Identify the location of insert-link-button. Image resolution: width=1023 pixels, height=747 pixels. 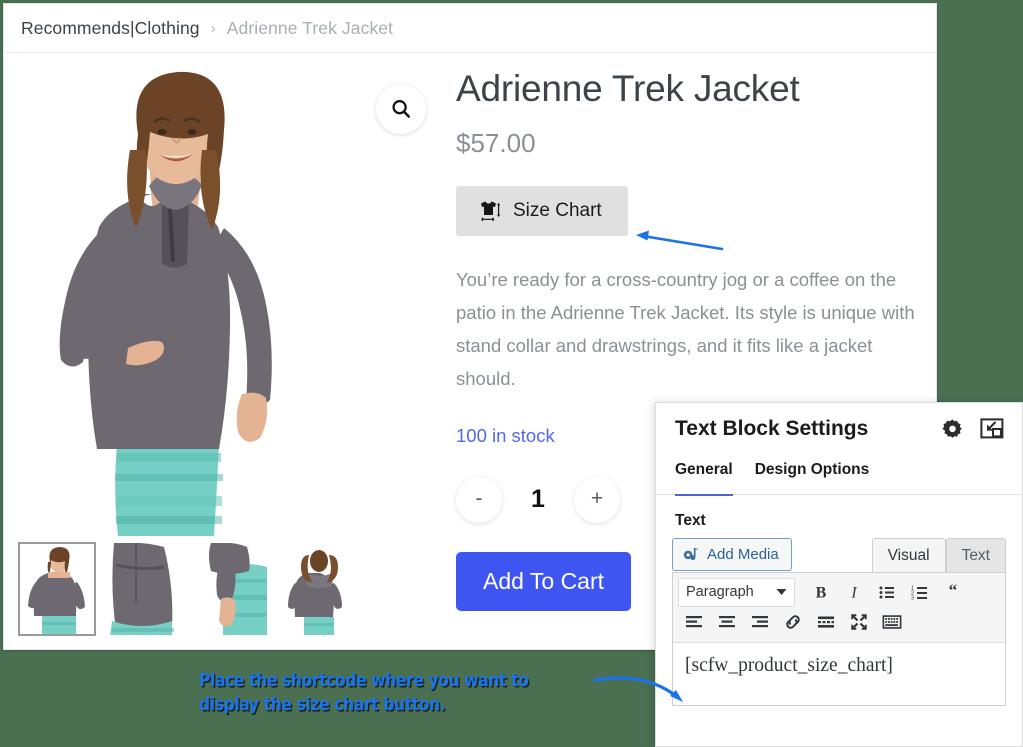
(793, 622).